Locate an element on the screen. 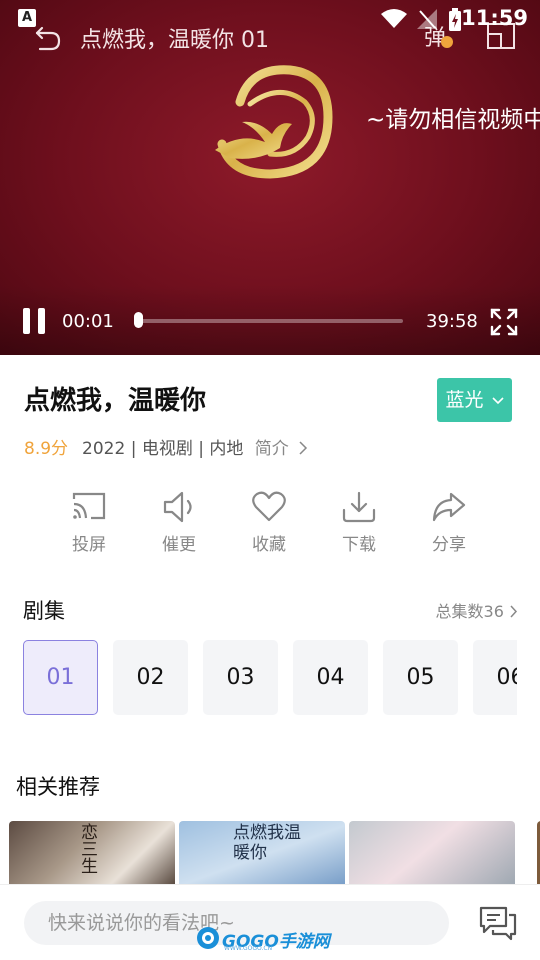  action-label: 下载 is located at coordinates (359, 545).